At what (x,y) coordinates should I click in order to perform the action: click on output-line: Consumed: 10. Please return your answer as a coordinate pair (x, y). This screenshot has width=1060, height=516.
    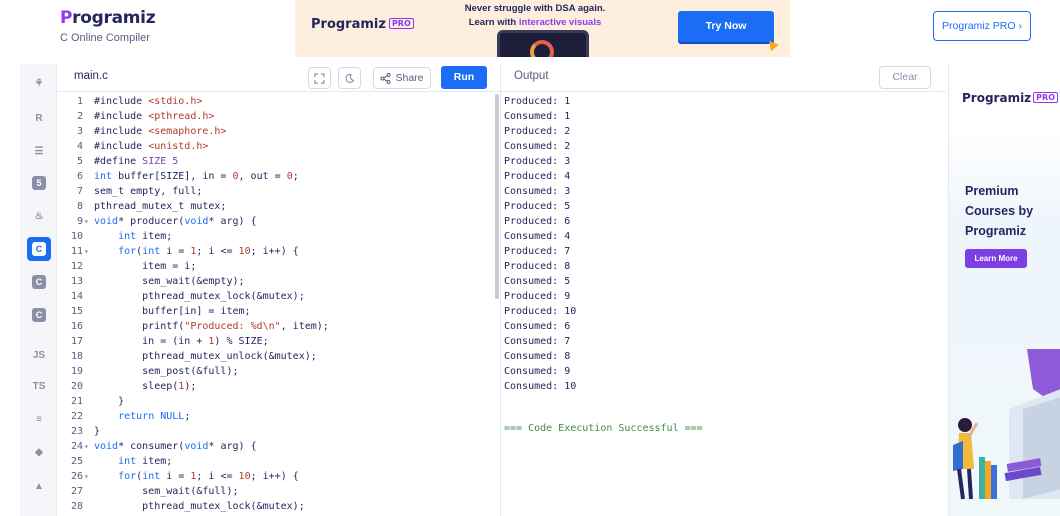
    Looking at the image, I should click on (540, 386).